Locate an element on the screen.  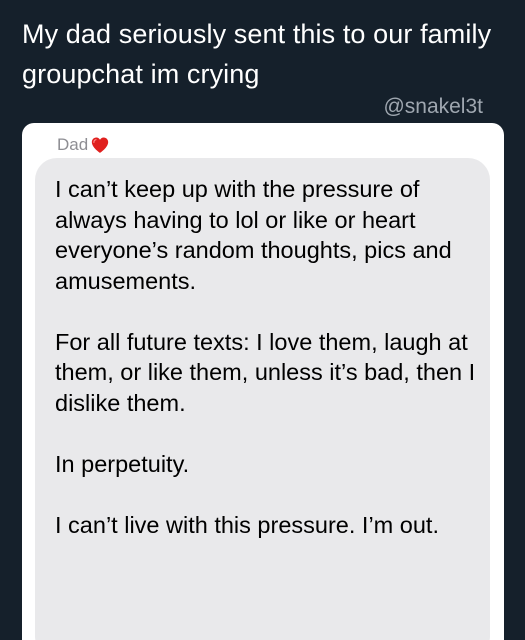
watermark-handle: @snakel3t is located at coordinates (433, 106).